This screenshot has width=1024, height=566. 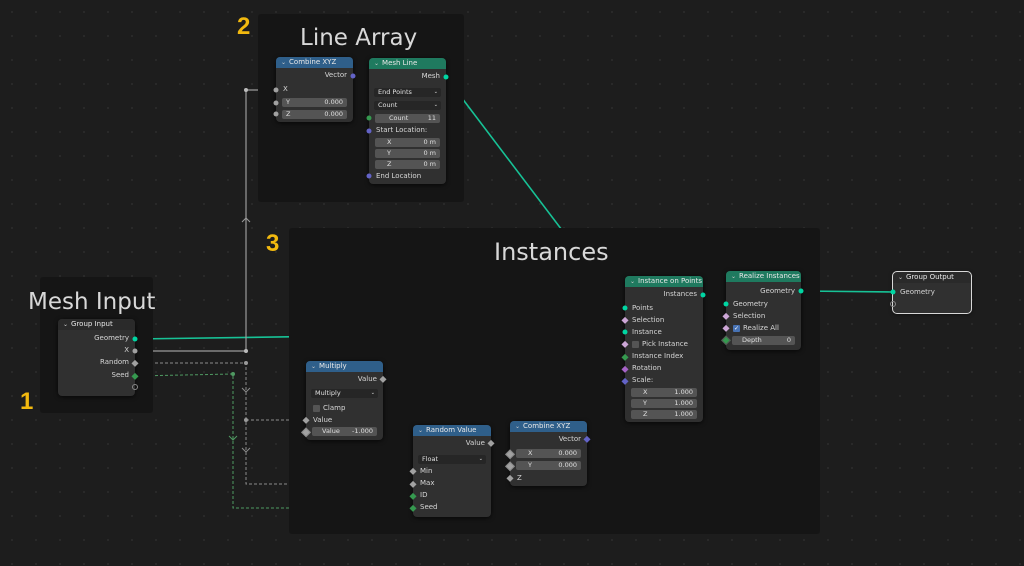 What do you see at coordinates (647, 368) in the screenshot?
I see `input-rotation-label: Rotation` at bounding box center [647, 368].